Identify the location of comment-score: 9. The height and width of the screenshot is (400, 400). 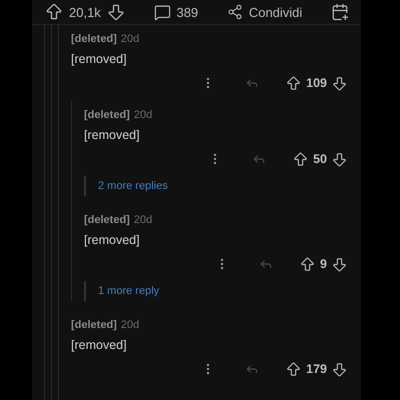
(323, 264).